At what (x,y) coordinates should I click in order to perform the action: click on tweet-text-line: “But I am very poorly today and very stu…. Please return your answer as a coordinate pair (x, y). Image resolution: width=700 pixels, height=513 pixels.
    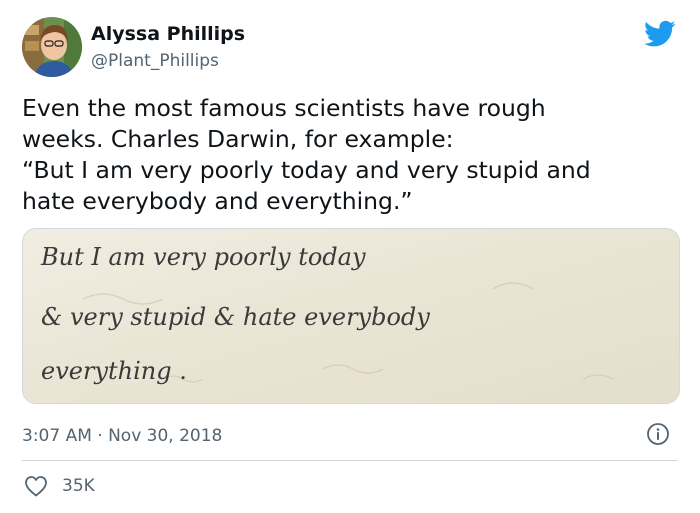
    Looking at the image, I should click on (306, 170).